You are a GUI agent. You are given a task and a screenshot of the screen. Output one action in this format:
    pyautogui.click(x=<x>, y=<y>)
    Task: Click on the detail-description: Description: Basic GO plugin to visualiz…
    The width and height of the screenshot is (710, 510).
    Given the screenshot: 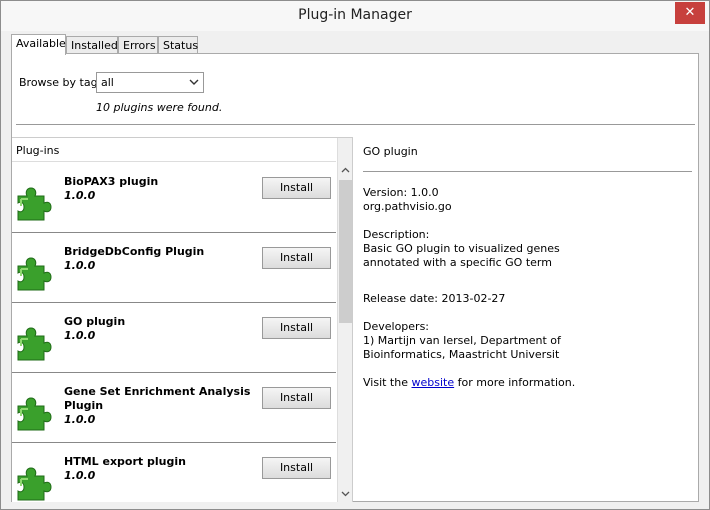 What is the action you would take?
    pyautogui.click(x=461, y=248)
    